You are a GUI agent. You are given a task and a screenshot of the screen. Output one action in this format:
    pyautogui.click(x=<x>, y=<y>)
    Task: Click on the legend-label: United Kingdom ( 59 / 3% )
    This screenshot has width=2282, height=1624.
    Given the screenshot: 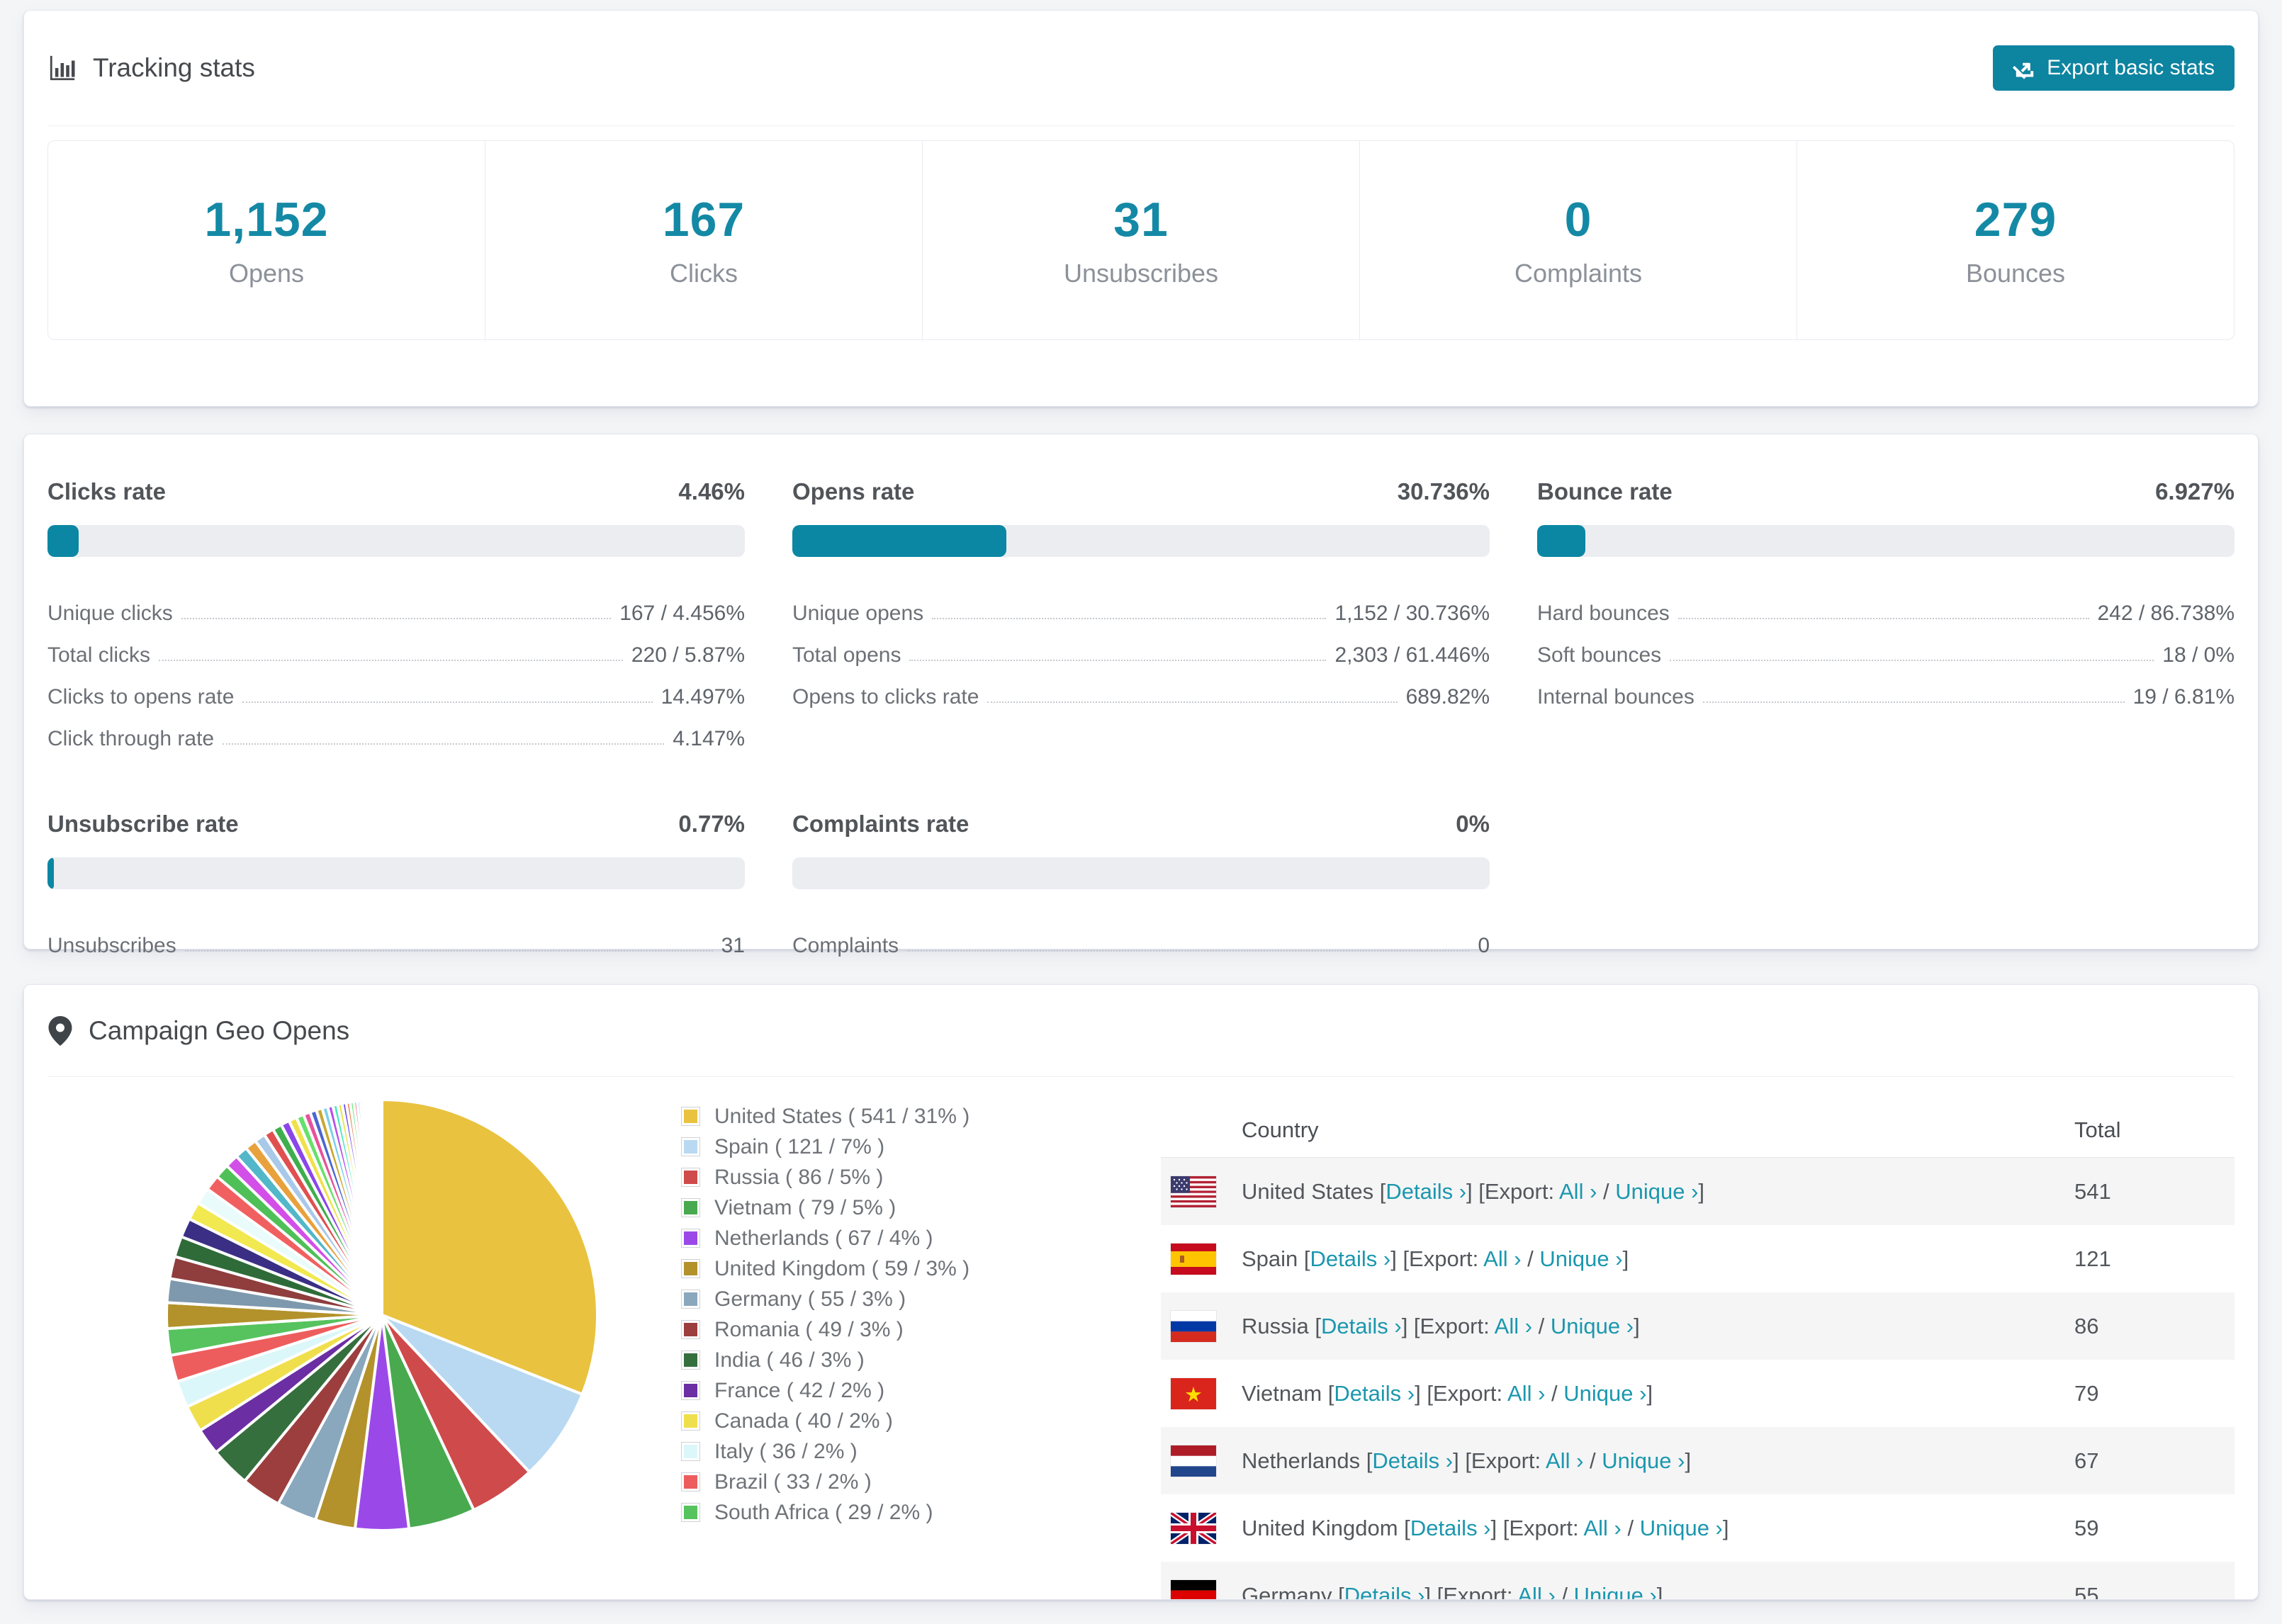 What is the action you would take?
    pyautogui.click(x=842, y=1268)
    